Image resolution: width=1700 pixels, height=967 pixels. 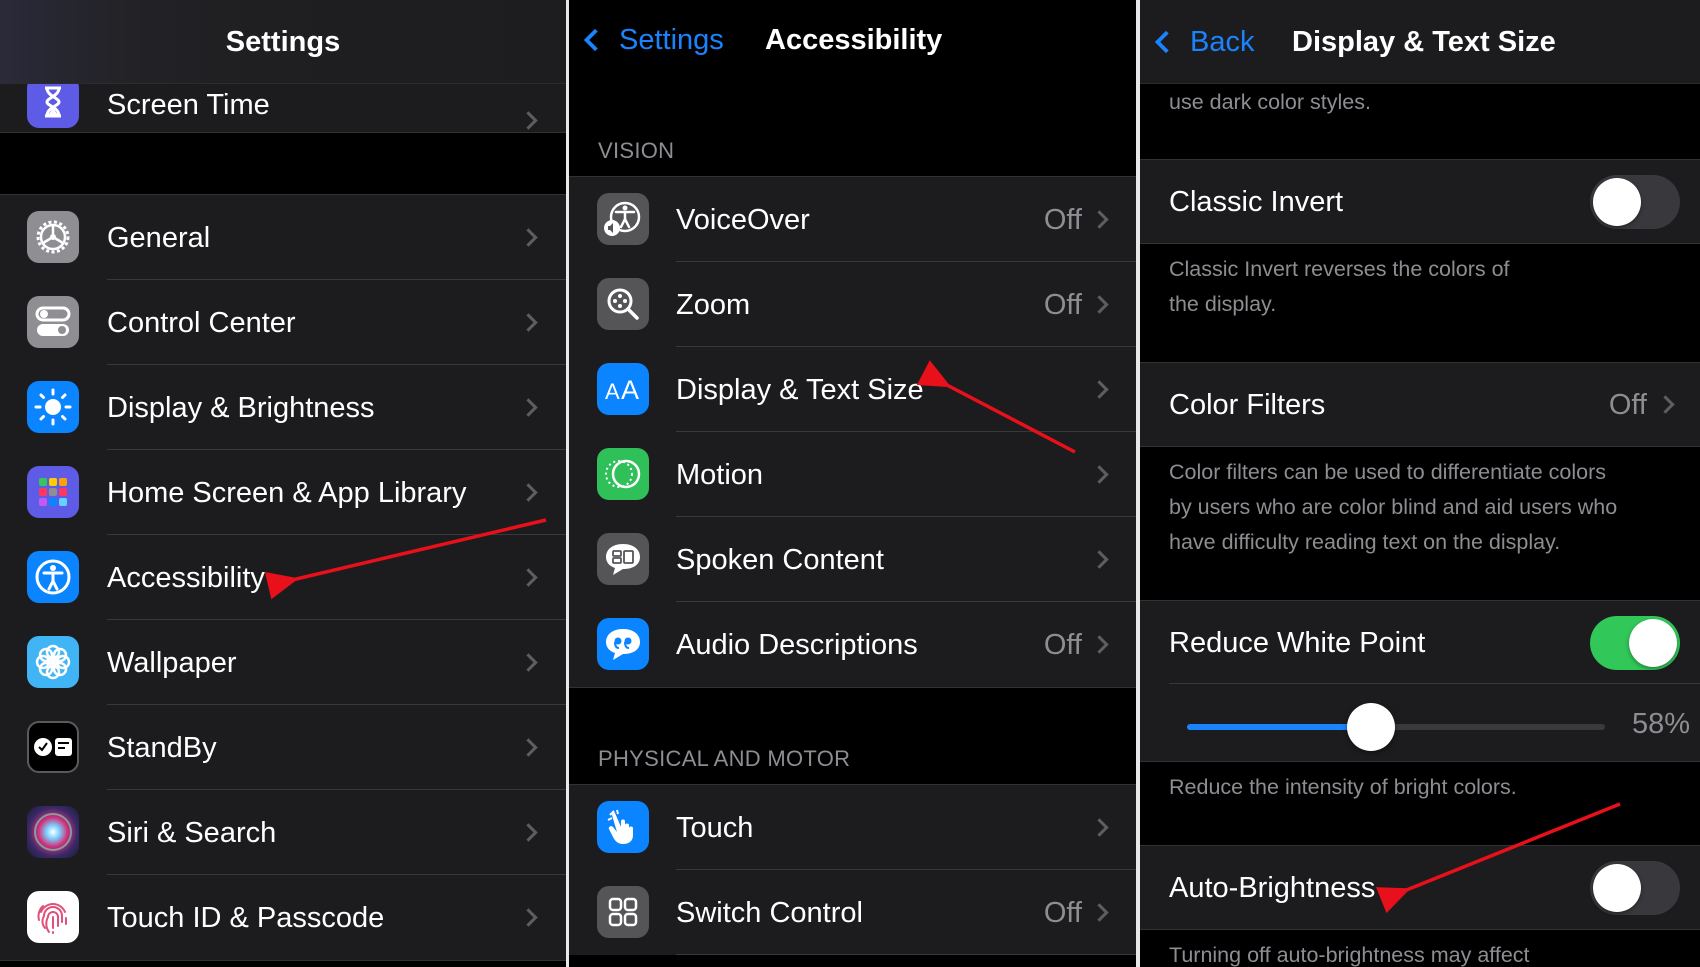 What do you see at coordinates (283, 917) in the screenshot?
I see `settings-row-touch-id: Touch ID & Passcode` at bounding box center [283, 917].